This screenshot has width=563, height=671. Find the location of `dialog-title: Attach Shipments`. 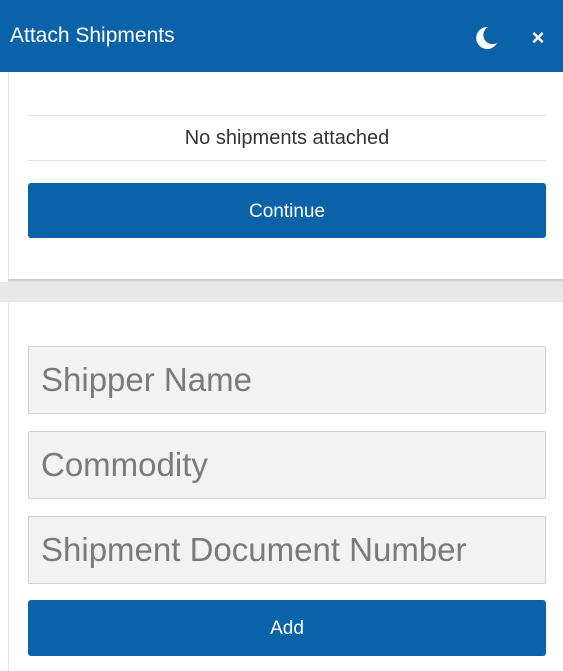

dialog-title: Attach Shipments is located at coordinates (92, 35).